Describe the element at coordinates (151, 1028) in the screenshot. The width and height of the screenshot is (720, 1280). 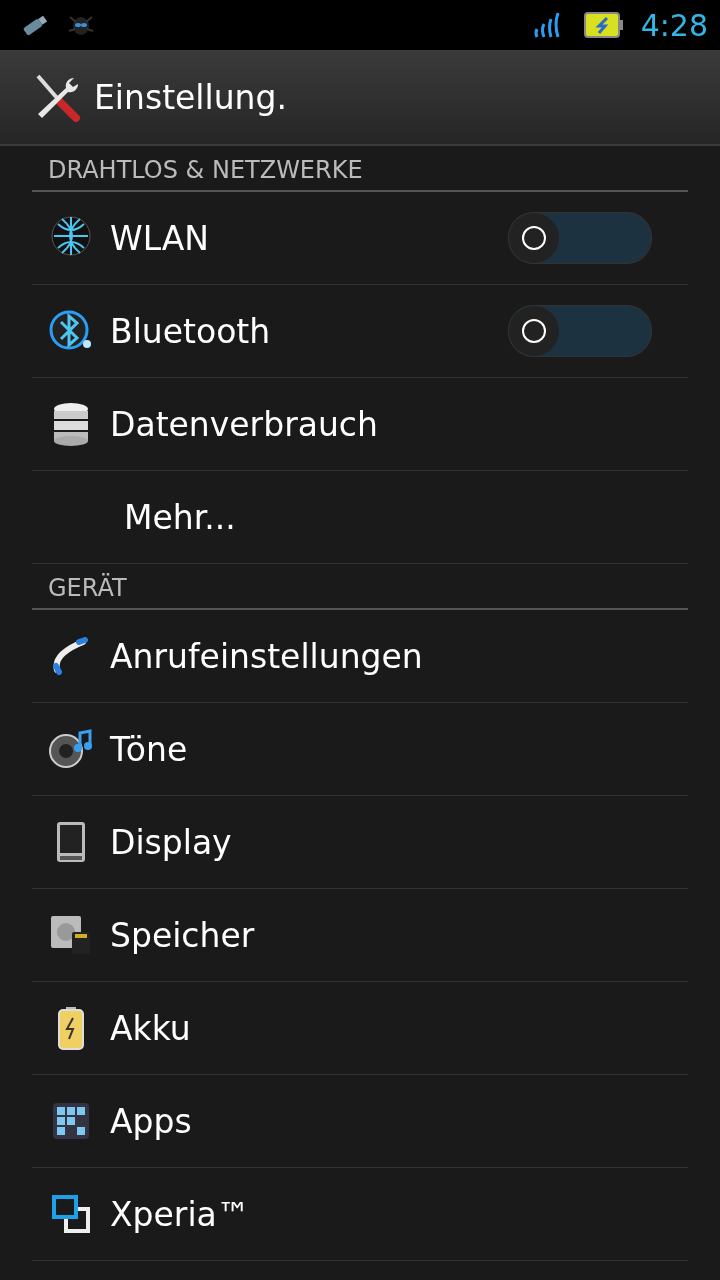
I see `item-label: Akku` at that location.